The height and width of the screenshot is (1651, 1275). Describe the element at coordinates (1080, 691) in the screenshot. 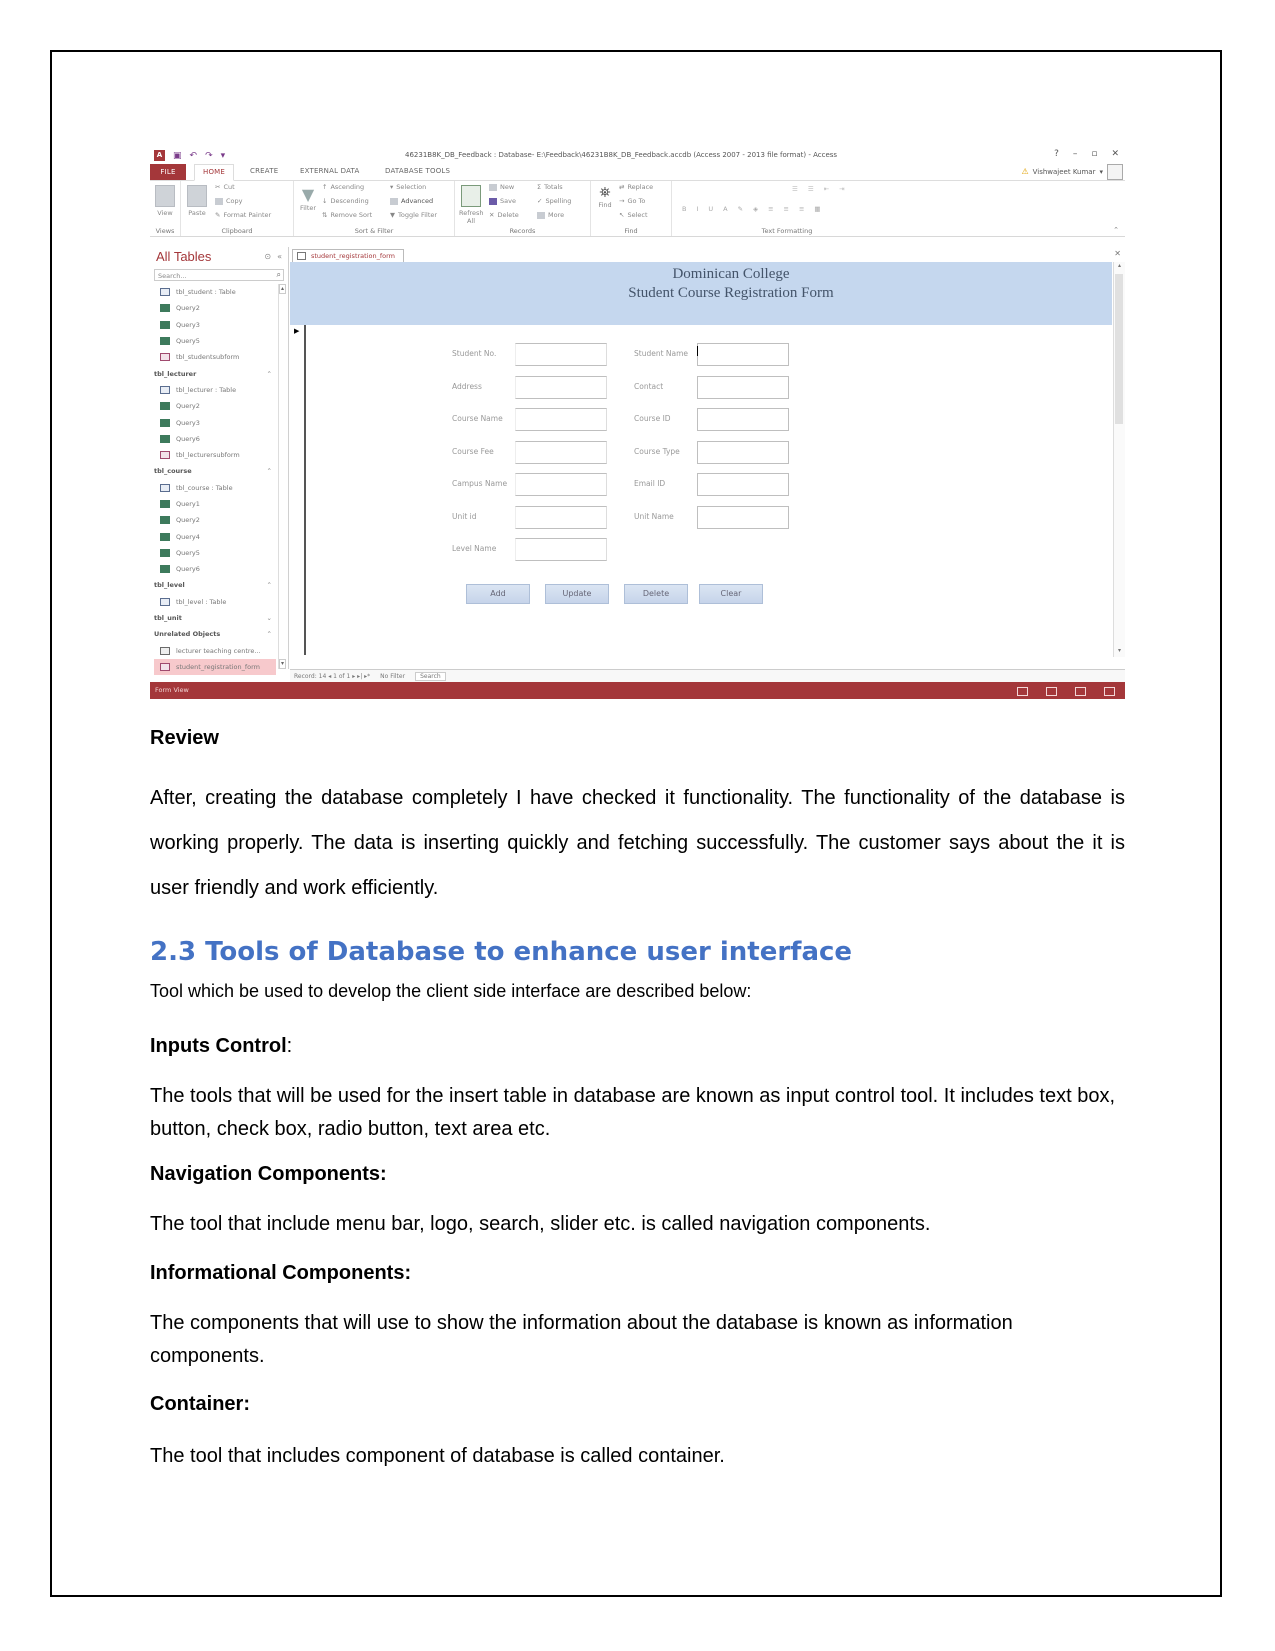

I see `layout-view-icon` at that location.